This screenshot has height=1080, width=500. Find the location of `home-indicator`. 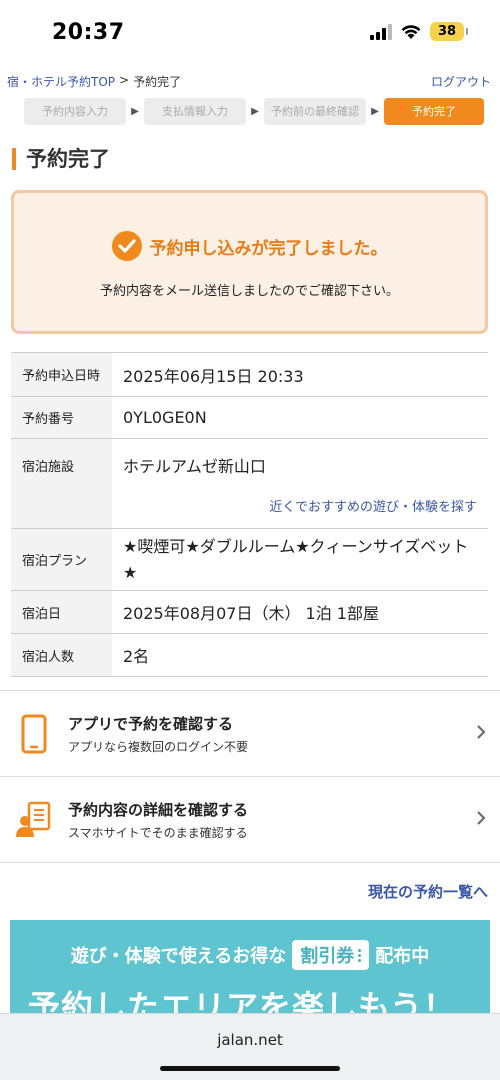

home-indicator is located at coordinates (250, 1068).